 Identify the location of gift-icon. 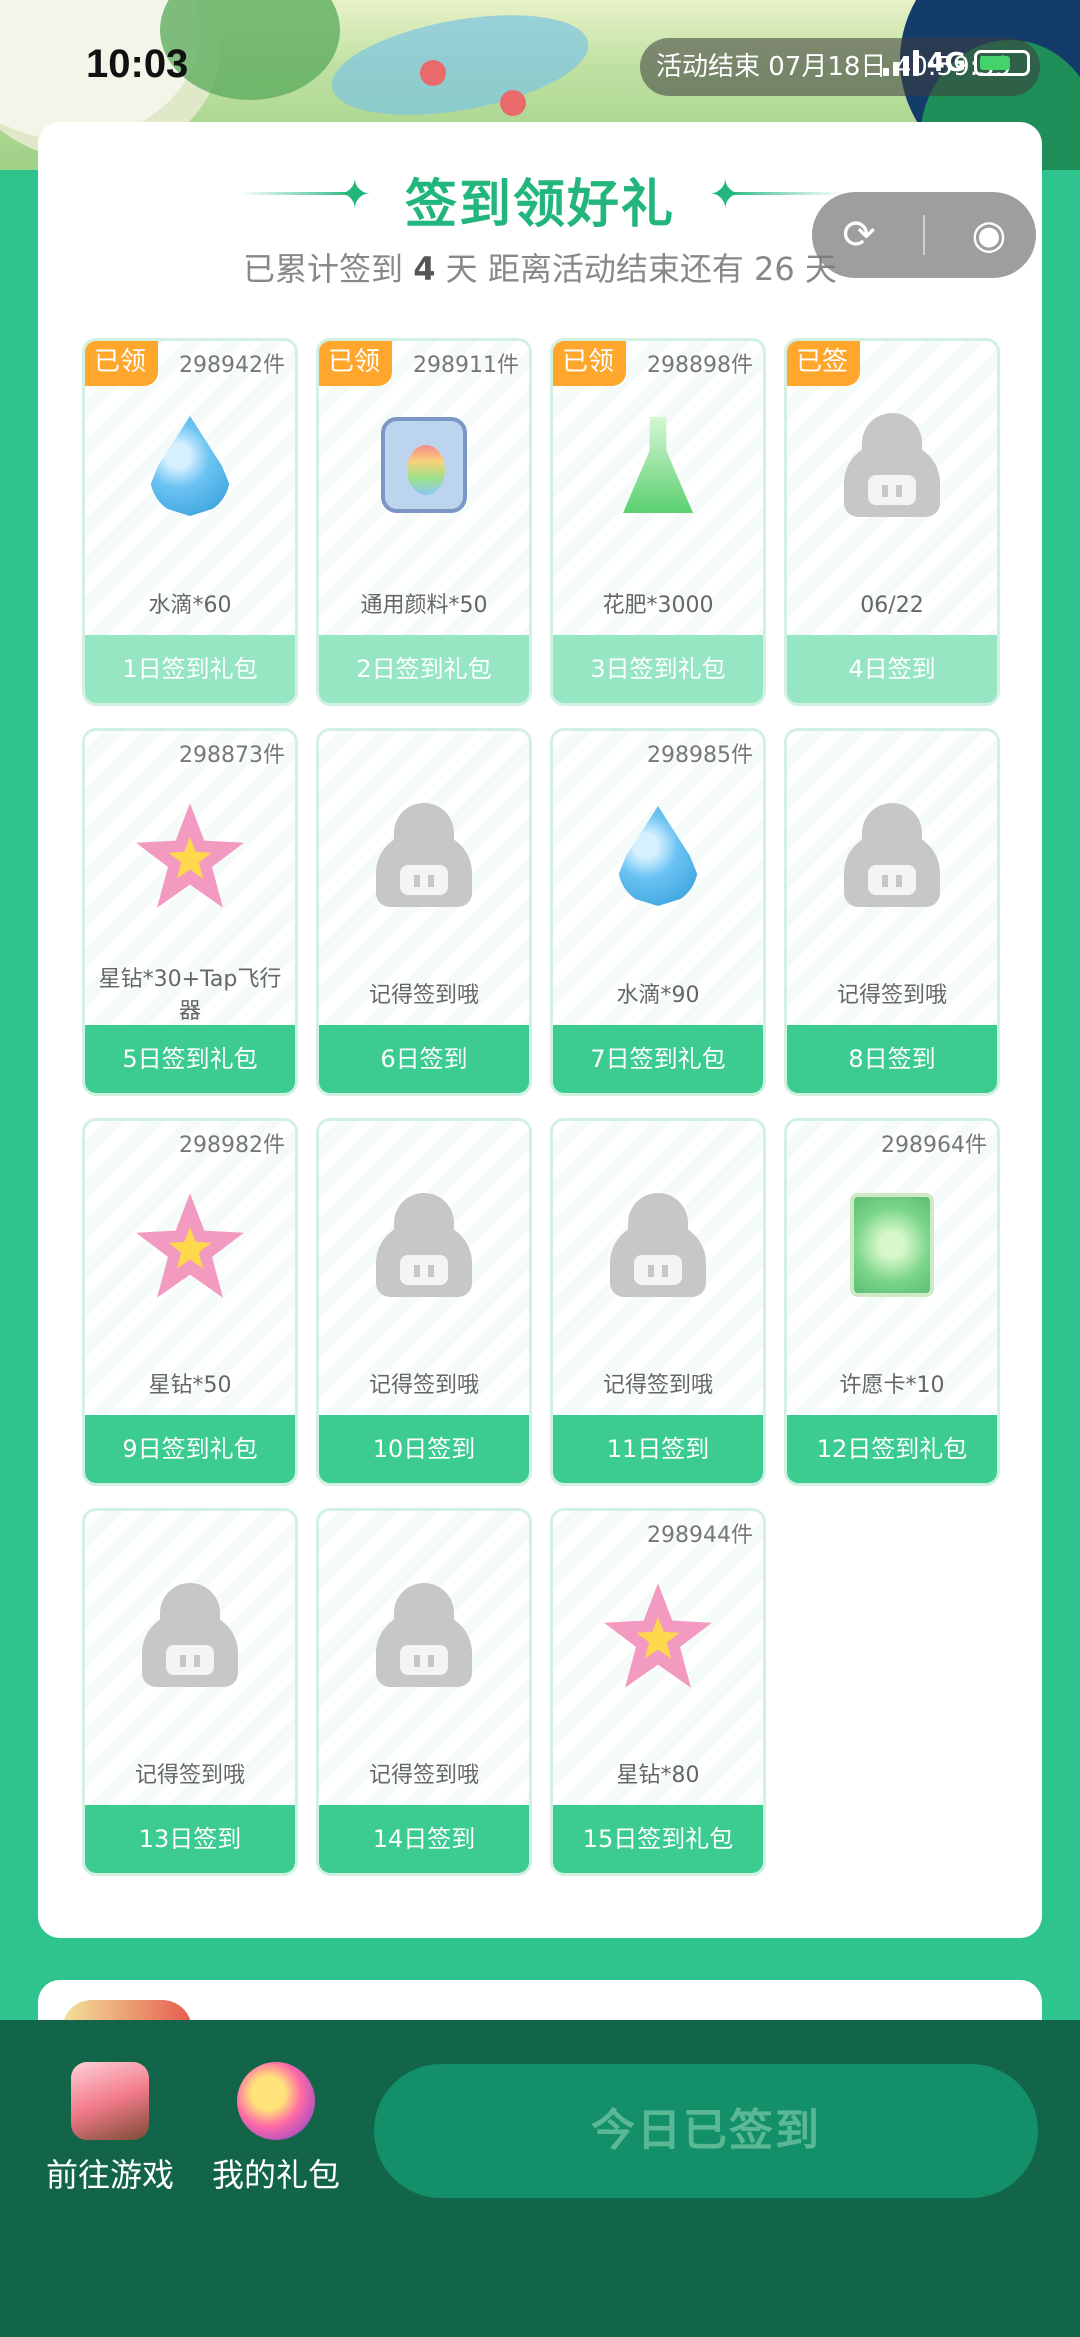
(276, 2101).